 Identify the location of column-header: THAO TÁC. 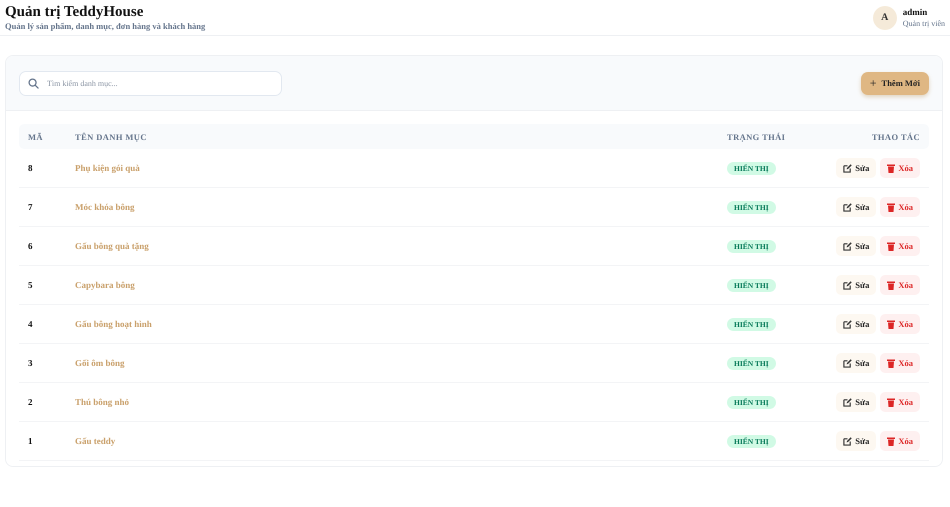
(895, 137).